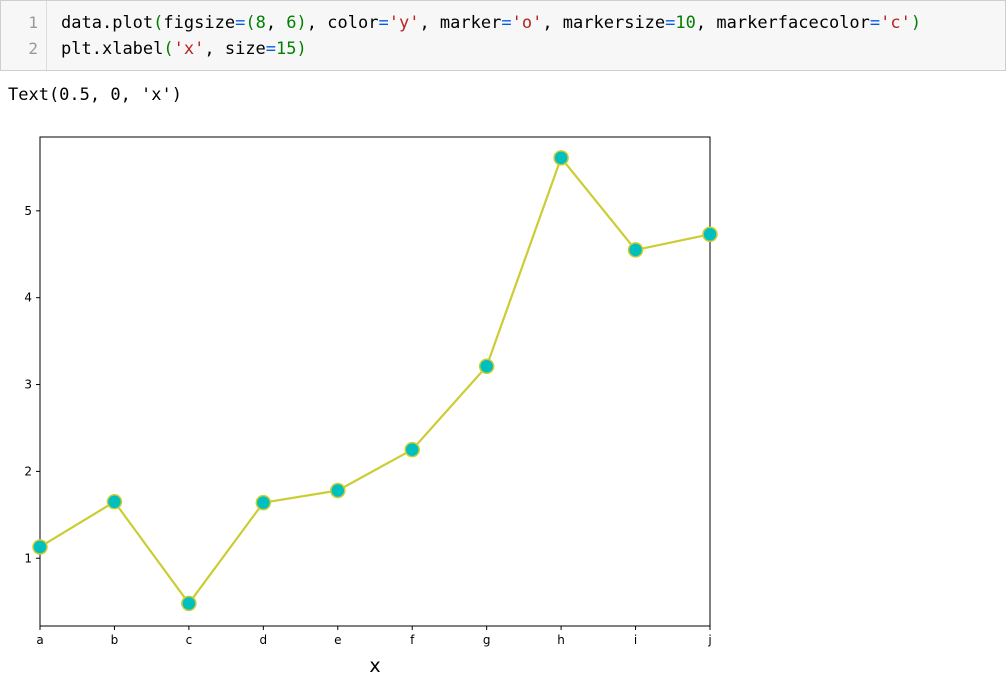  I want to click on code-token: data, so click(81, 23).